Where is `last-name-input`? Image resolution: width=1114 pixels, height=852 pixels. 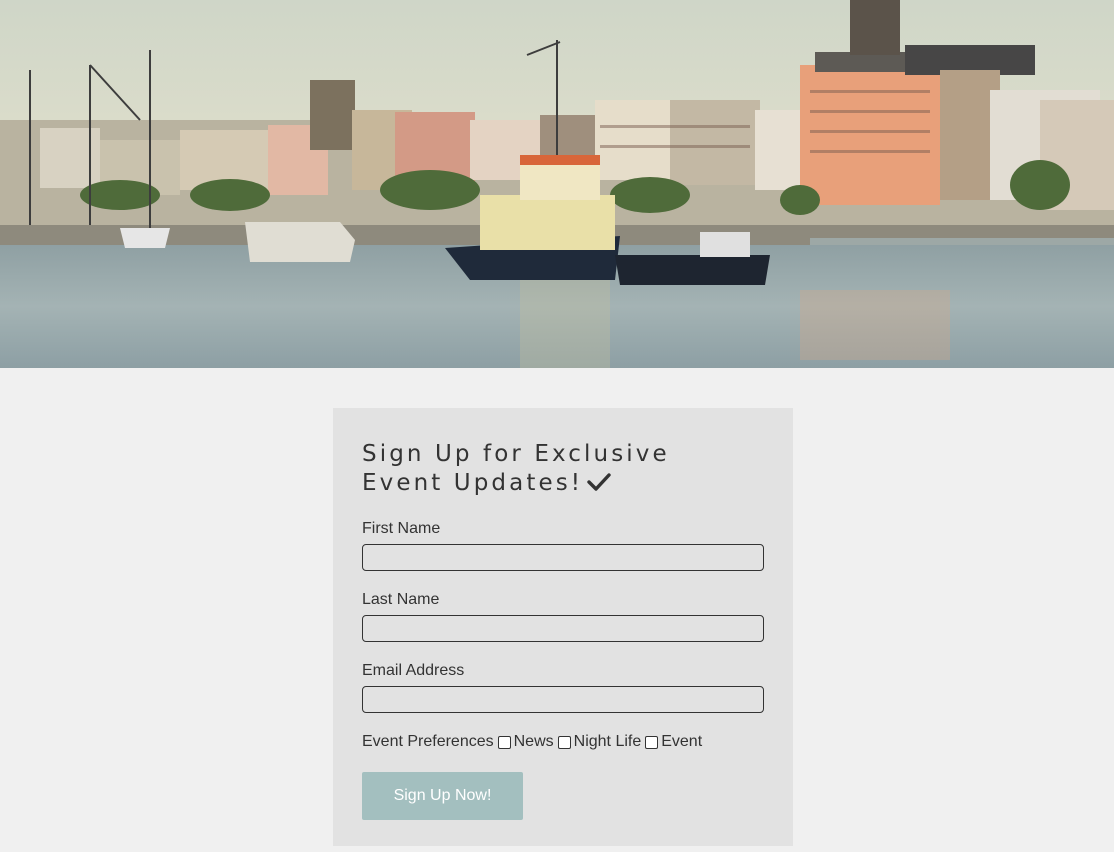
last-name-input is located at coordinates (563, 628).